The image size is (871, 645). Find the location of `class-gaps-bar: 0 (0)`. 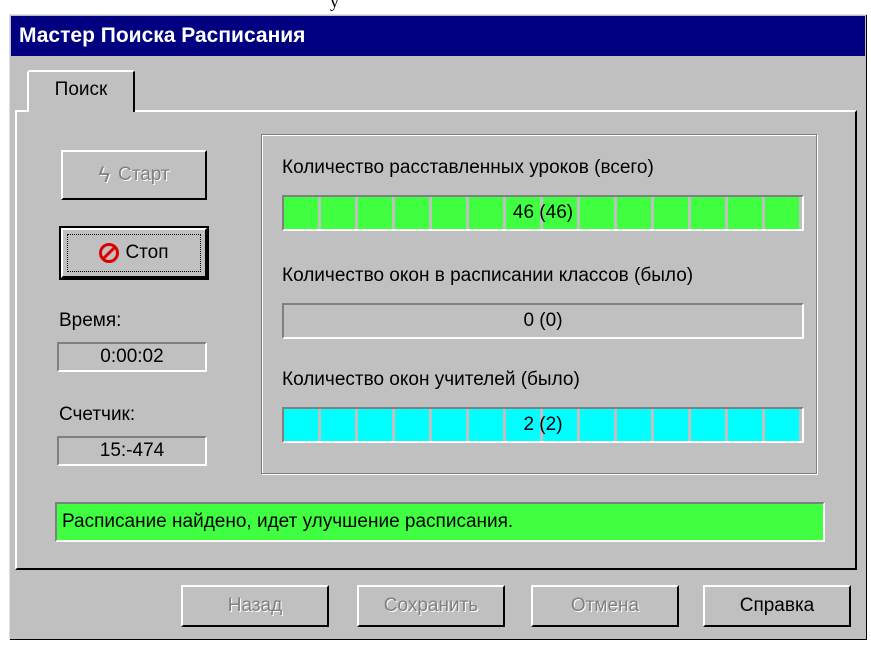

class-gaps-bar: 0 (0) is located at coordinates (543, 321).